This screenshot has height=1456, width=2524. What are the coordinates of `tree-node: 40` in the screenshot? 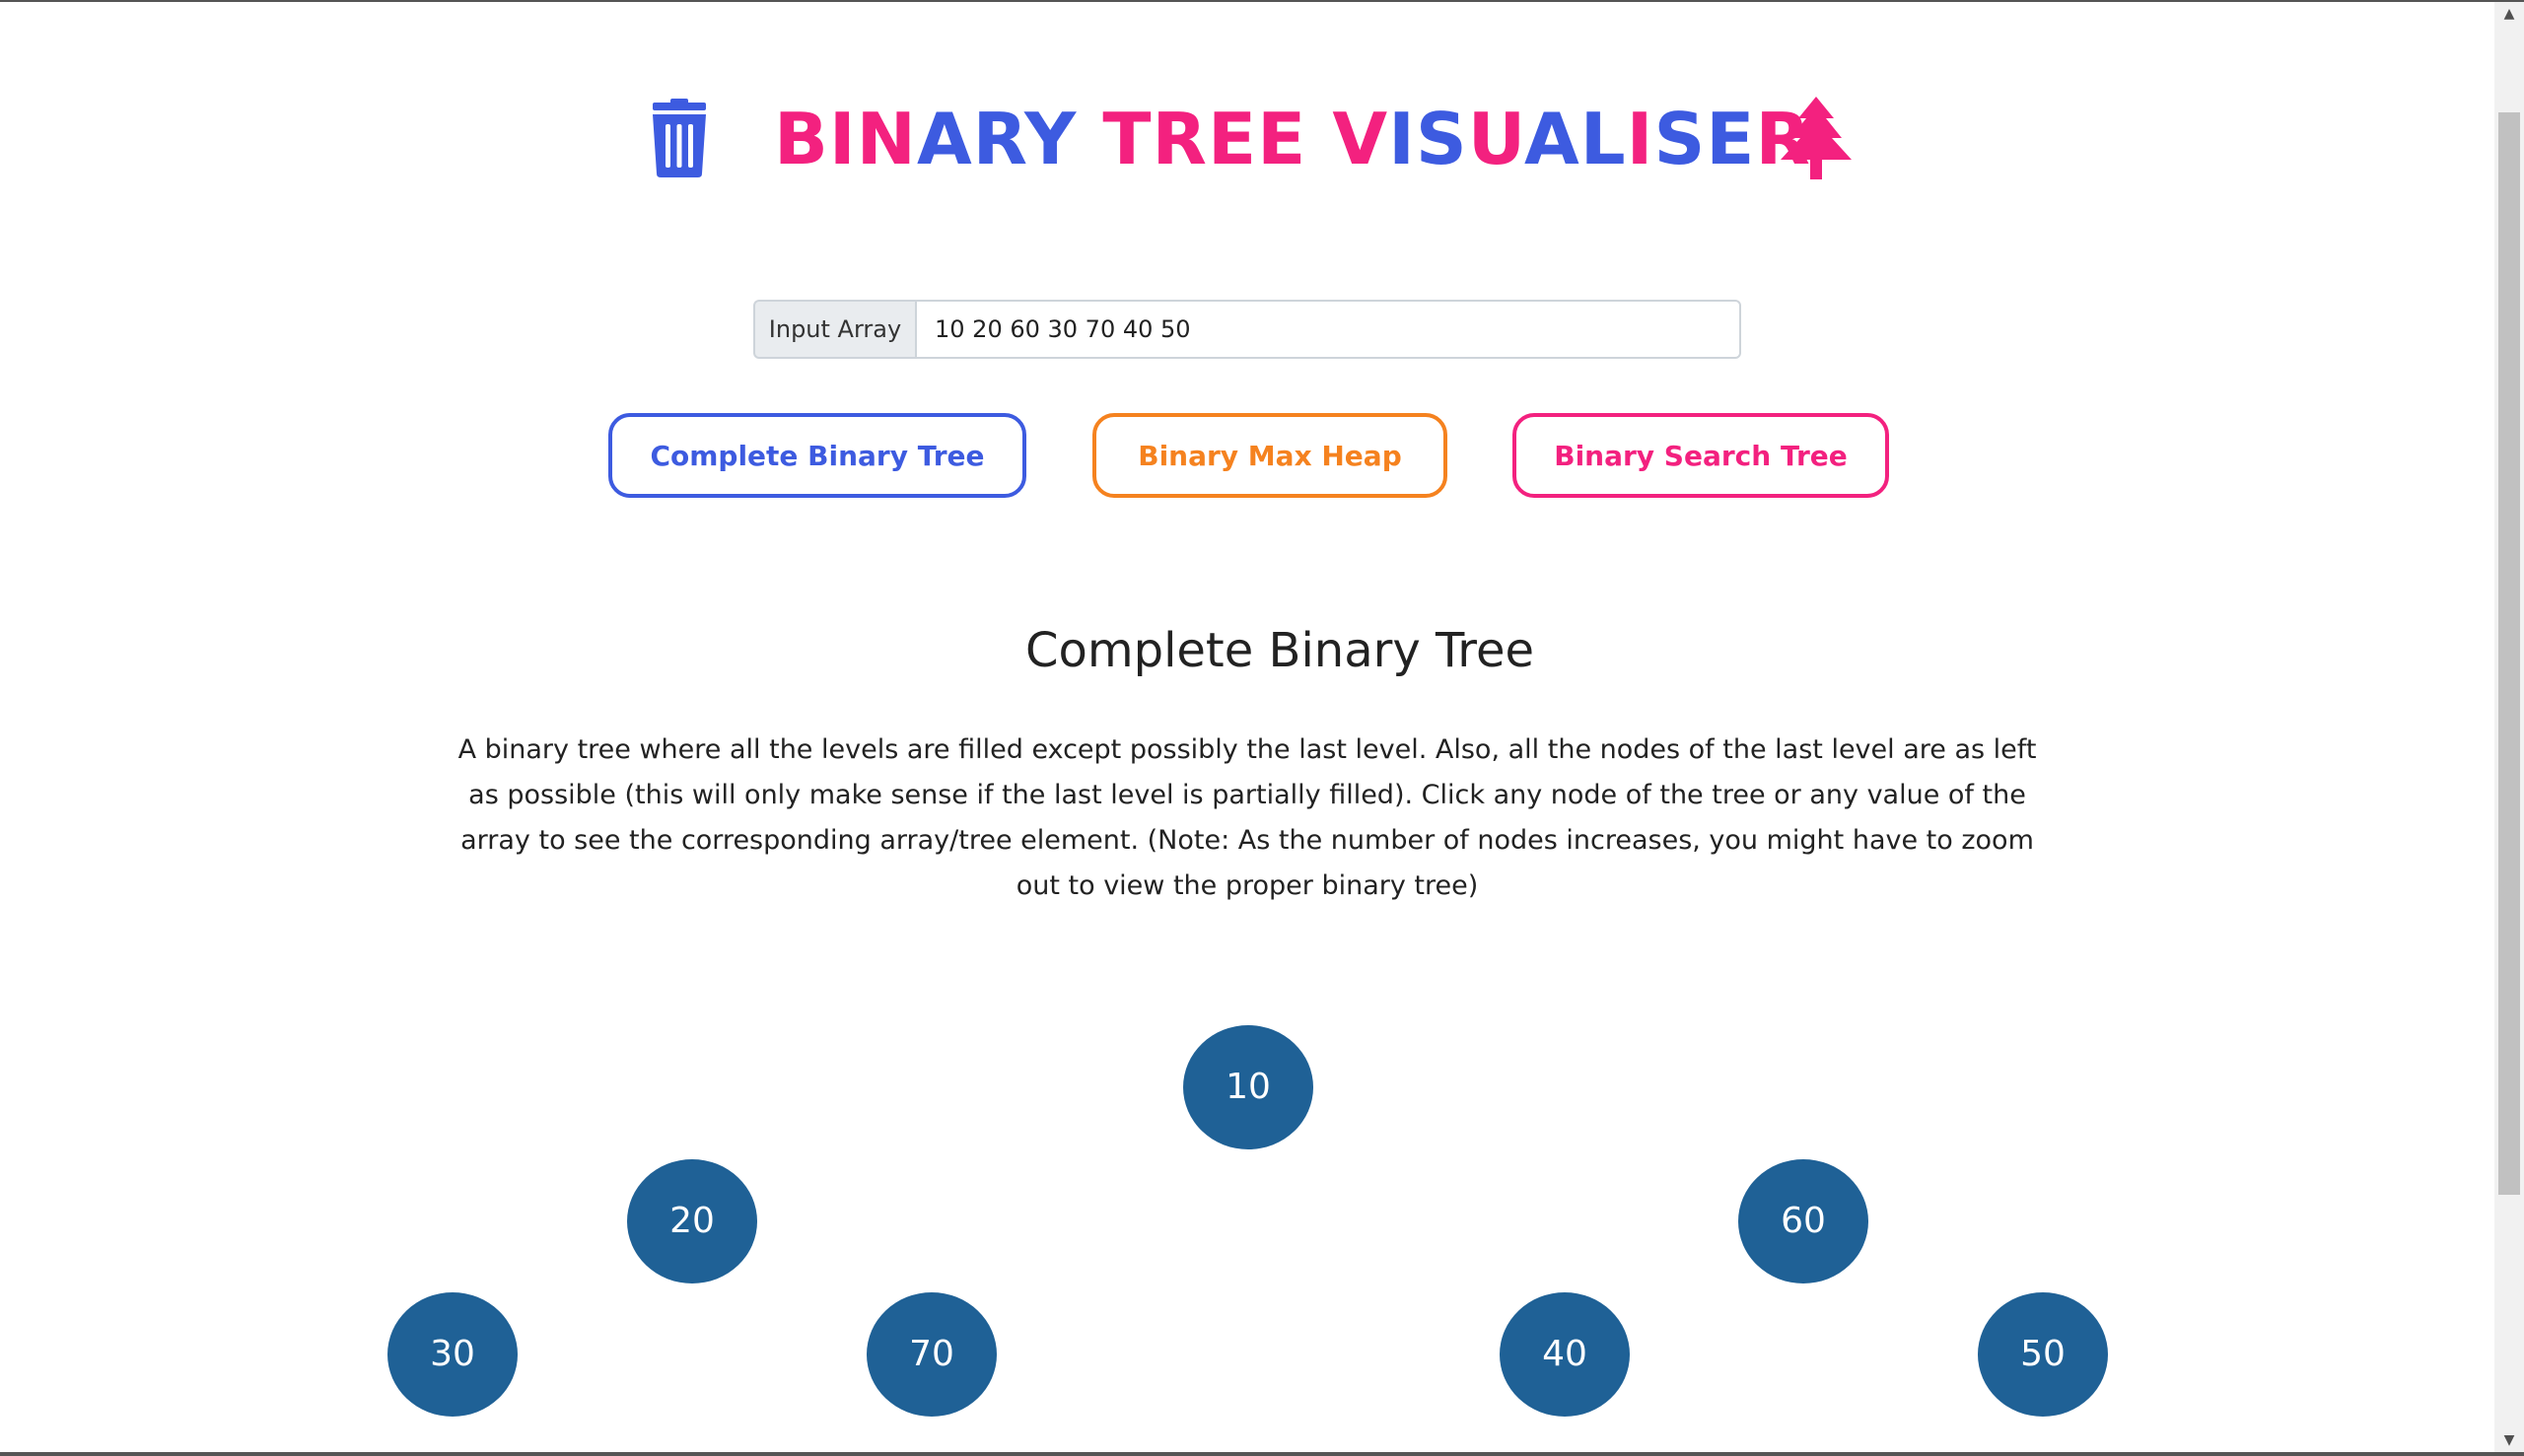 It's located at (1565, 1354).